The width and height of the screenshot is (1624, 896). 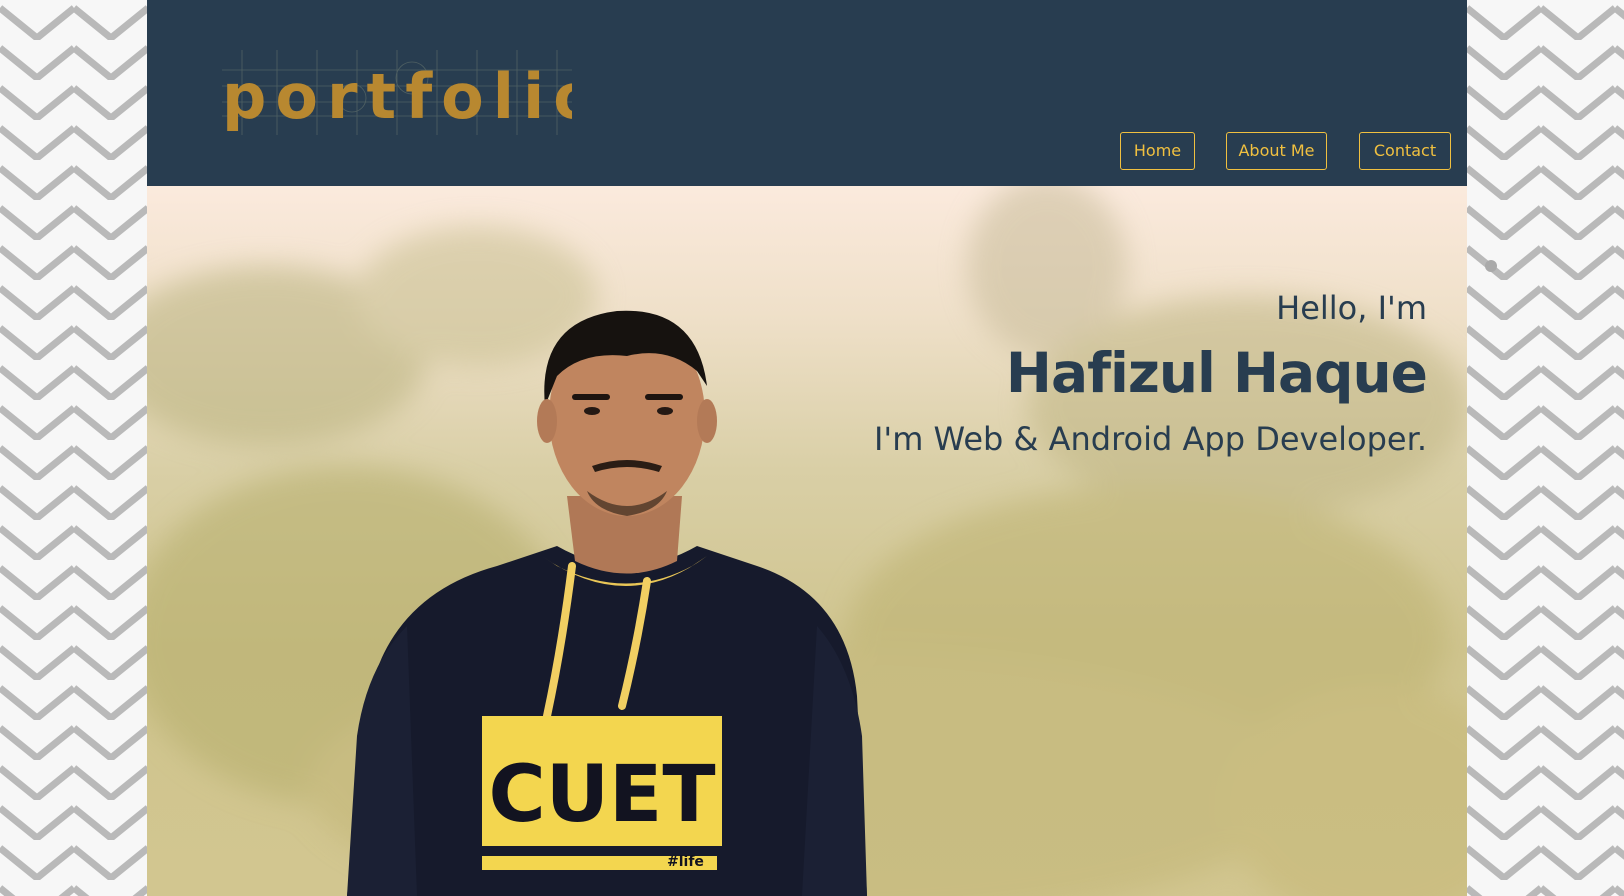 I want to click on shirt-text: CUET, so click(x=601, y=795).